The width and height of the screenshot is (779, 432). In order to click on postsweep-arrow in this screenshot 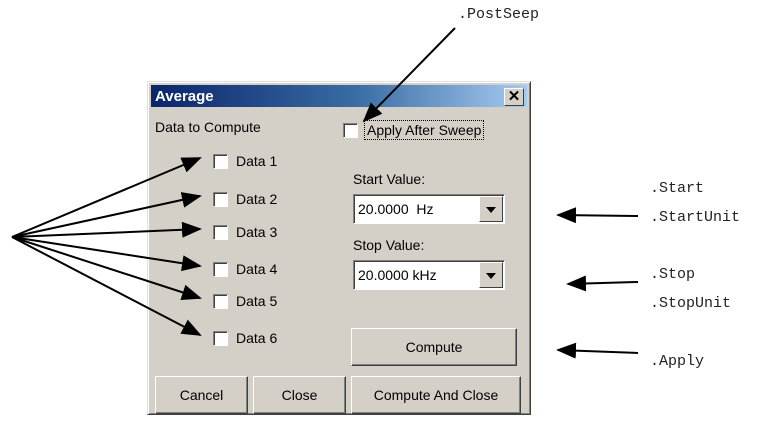, I will do `click(409, 75)`.